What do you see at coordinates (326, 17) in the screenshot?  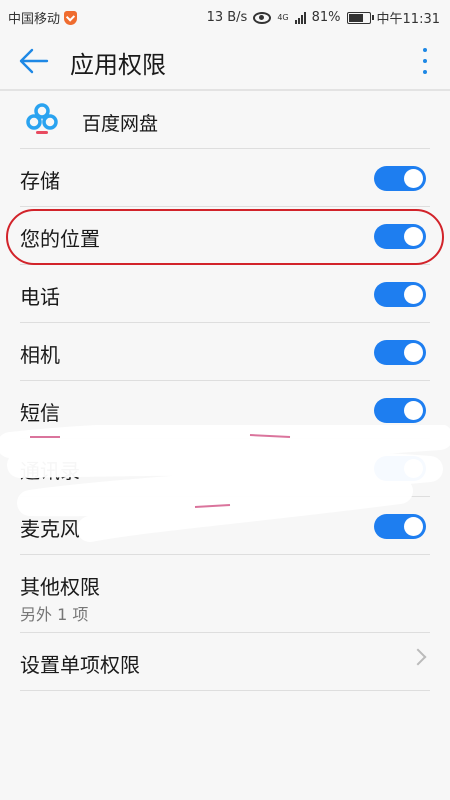 I see `battery-percent: 81%` at bounding box center [326, 17].